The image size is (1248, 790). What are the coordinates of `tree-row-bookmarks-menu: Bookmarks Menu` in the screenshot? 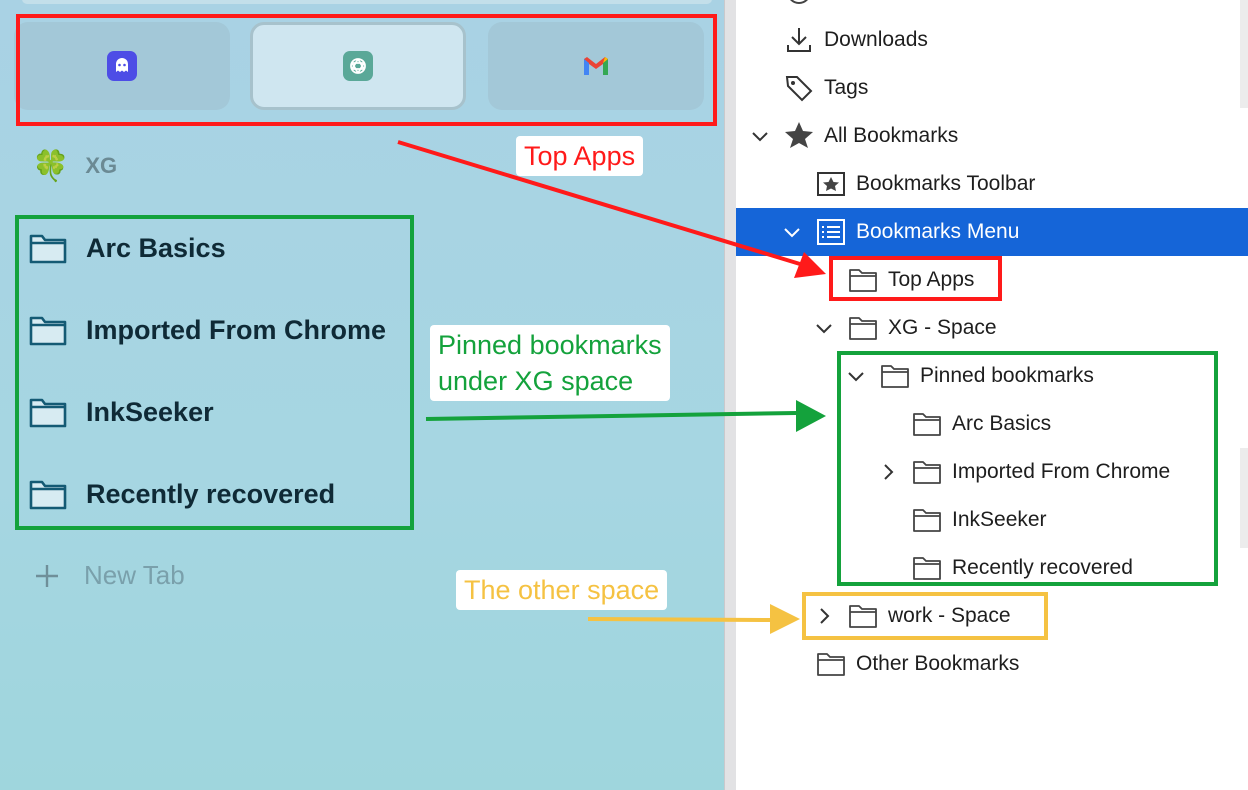 It's located at (992, 232).